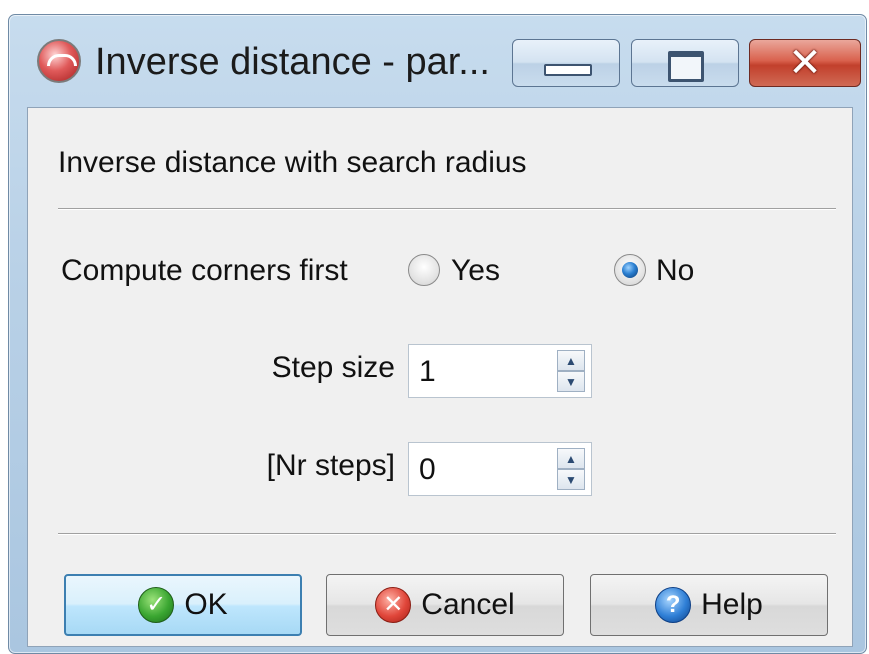  What do you see at coordinates (675, 271) in the screenshot?
I see `radio-no-label: No` at bounding box center [675, 271].